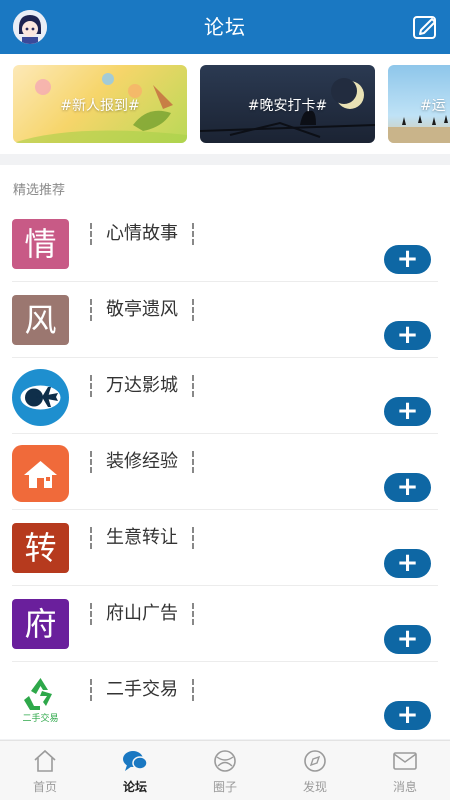  Describe the element at coordinates (142, 234) in the screenshot. I see `forum-name: 心情故事` at that location.